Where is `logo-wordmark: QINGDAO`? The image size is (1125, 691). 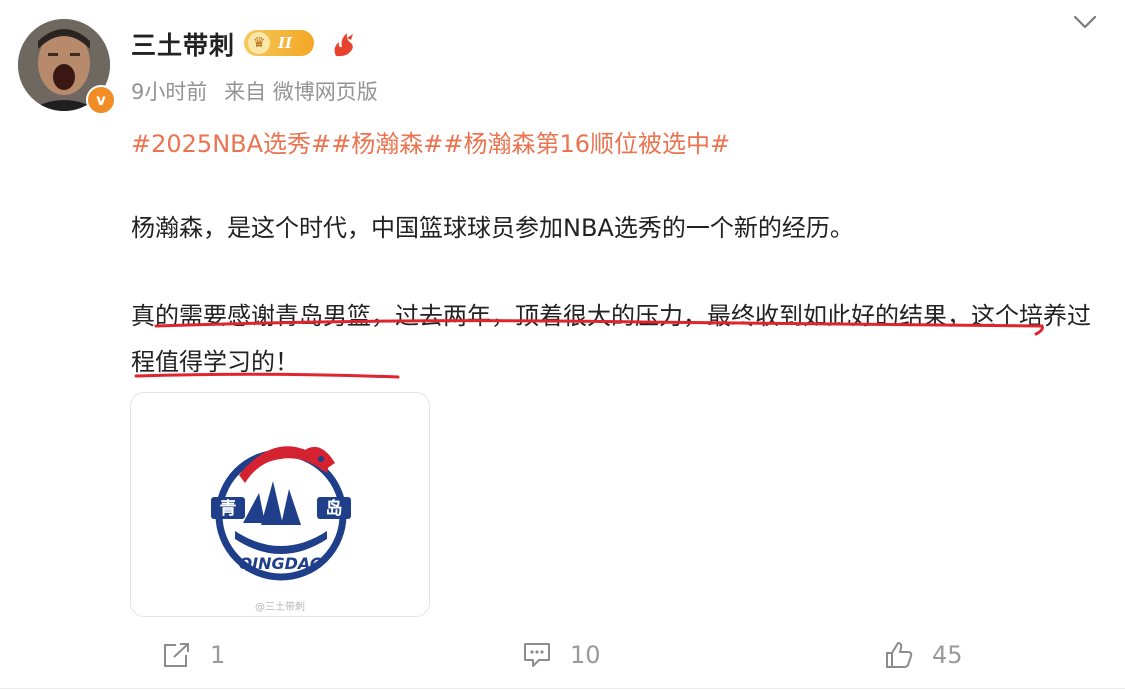
logo-wordmark: QINGDAO is located at coordinates (281, 563).